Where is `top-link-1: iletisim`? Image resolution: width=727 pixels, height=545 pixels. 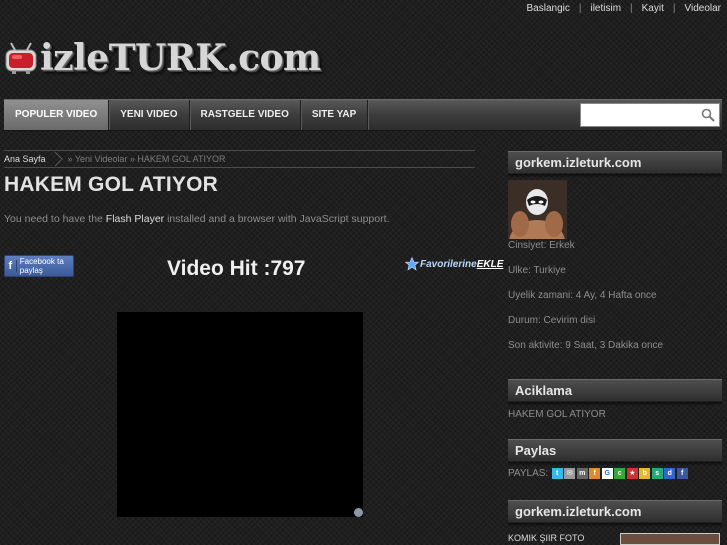 top-link-1: iletisim is located at coordinates (605, 8).